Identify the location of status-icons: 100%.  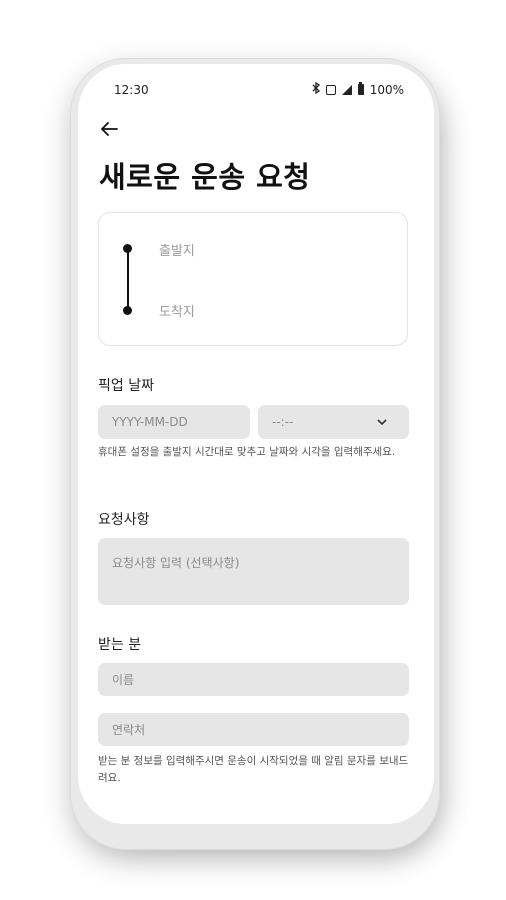
(358, 89).